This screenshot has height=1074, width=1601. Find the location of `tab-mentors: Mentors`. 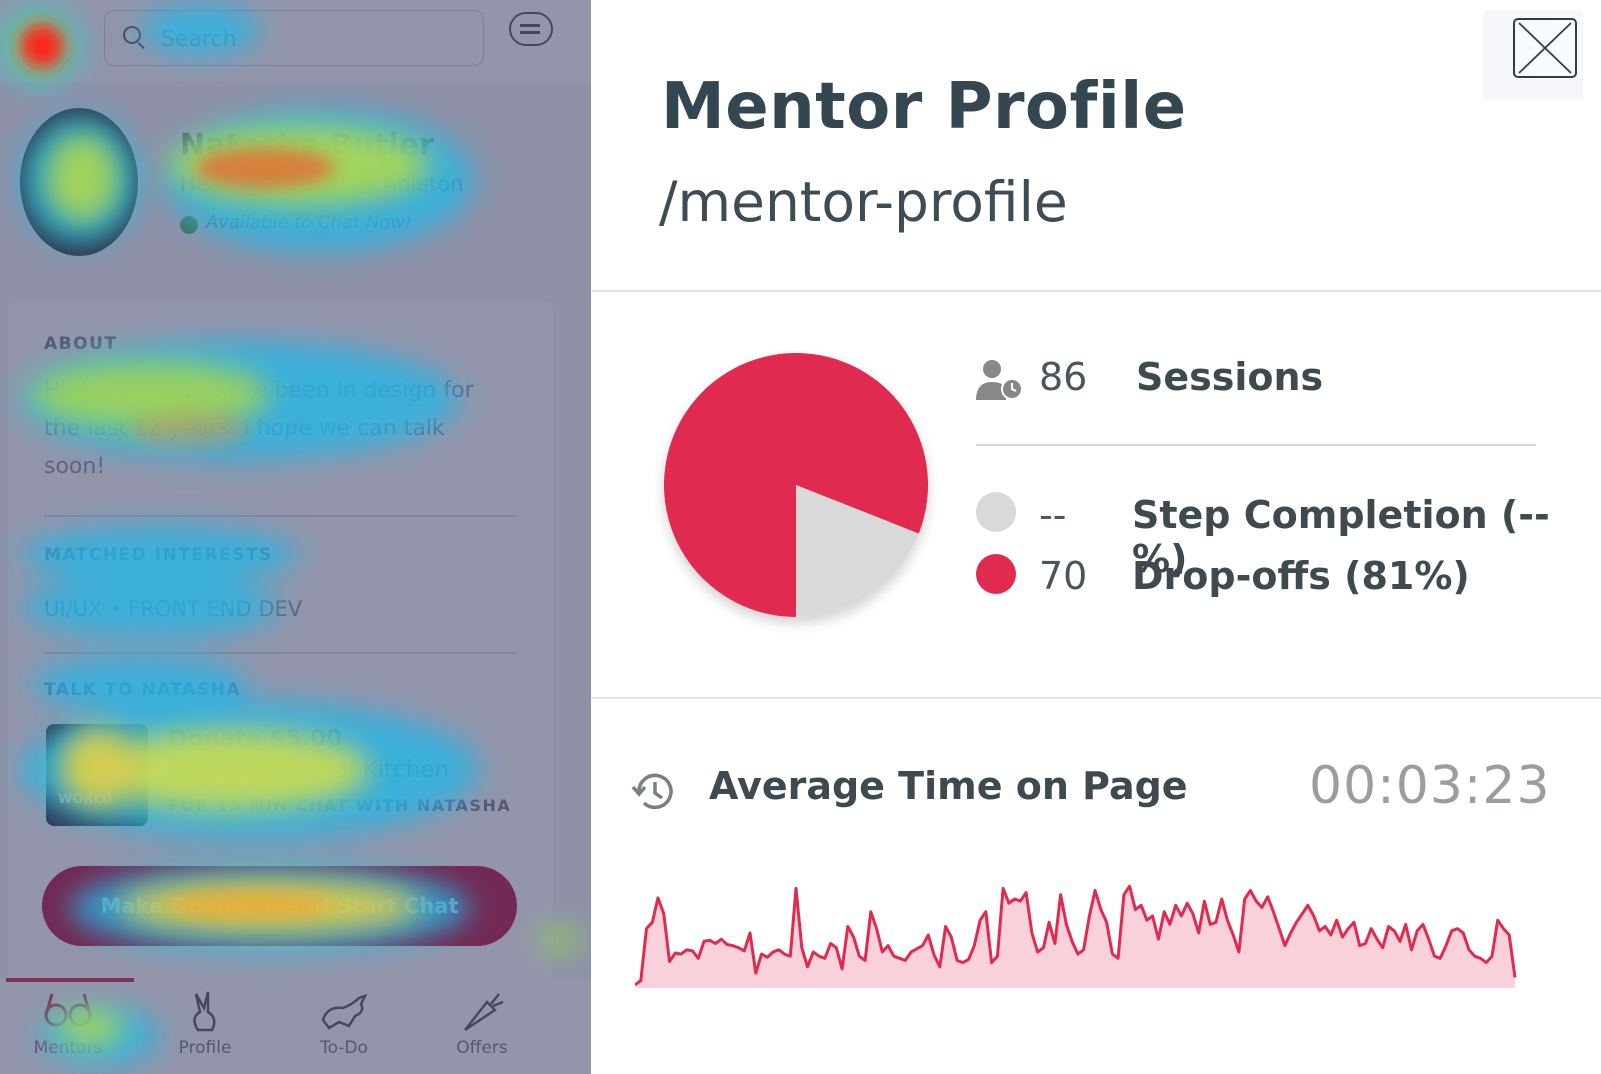

tab-mentors: Mentors is located at coordinates (68, 1024).